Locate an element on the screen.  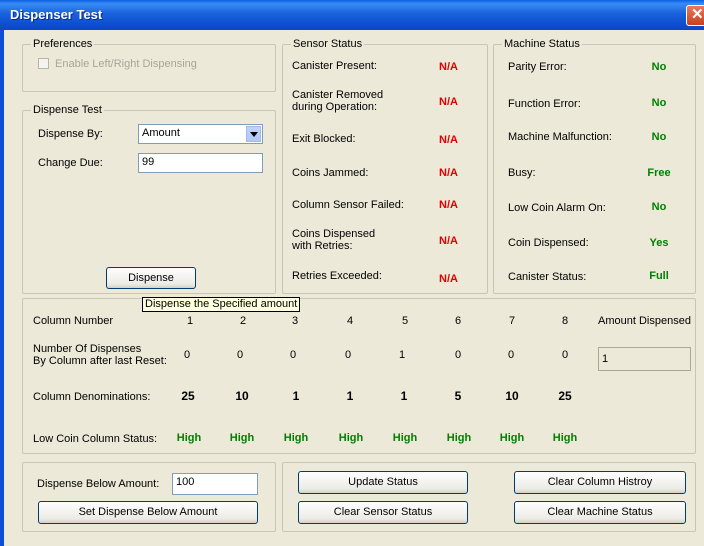
enable-lr-checkbox is located at coordinates (43, 63).